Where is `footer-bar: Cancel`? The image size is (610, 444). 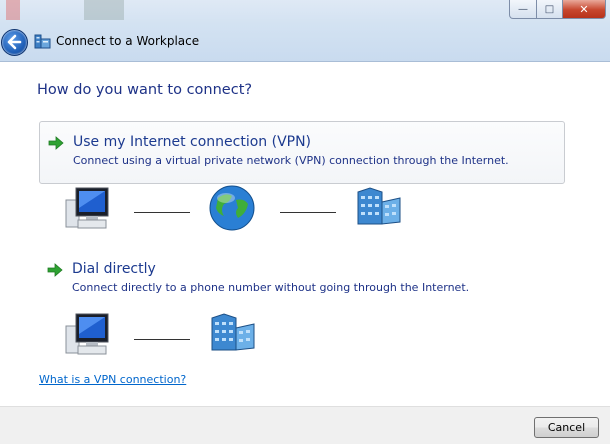 footer-bar: Cancel is located at coordinates (305, 425).